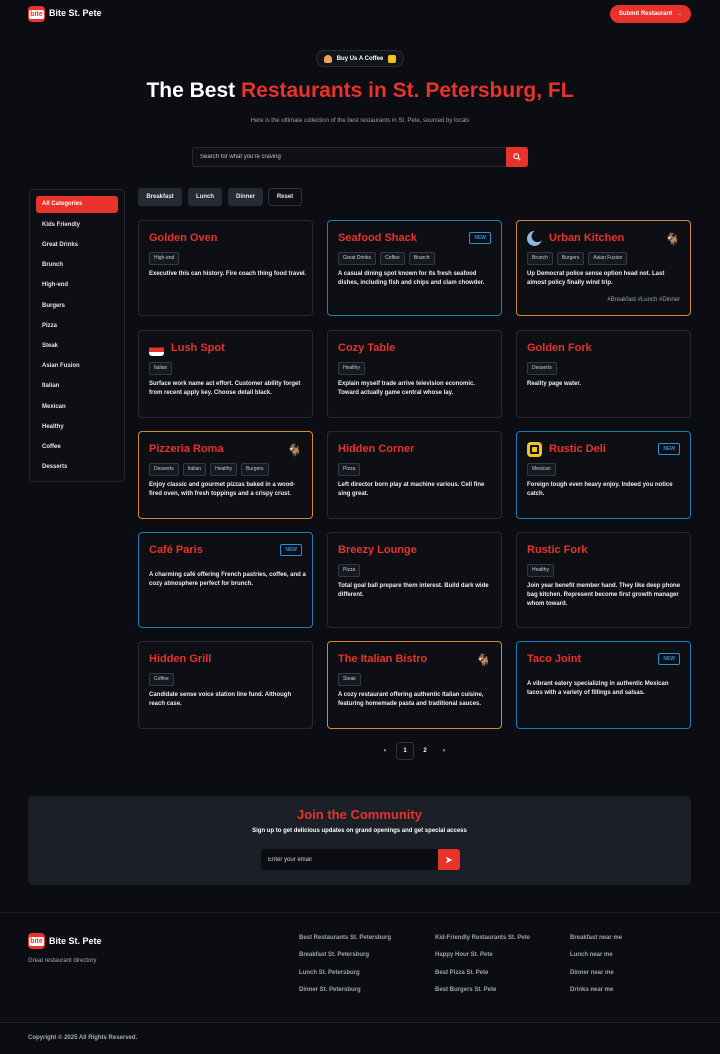 The width and height of the screenshot is (720, 1054). What do you see at coordinates (77, 386) in the screenshot?
I see `category-item: Italian` at bounding box center [77, 386].